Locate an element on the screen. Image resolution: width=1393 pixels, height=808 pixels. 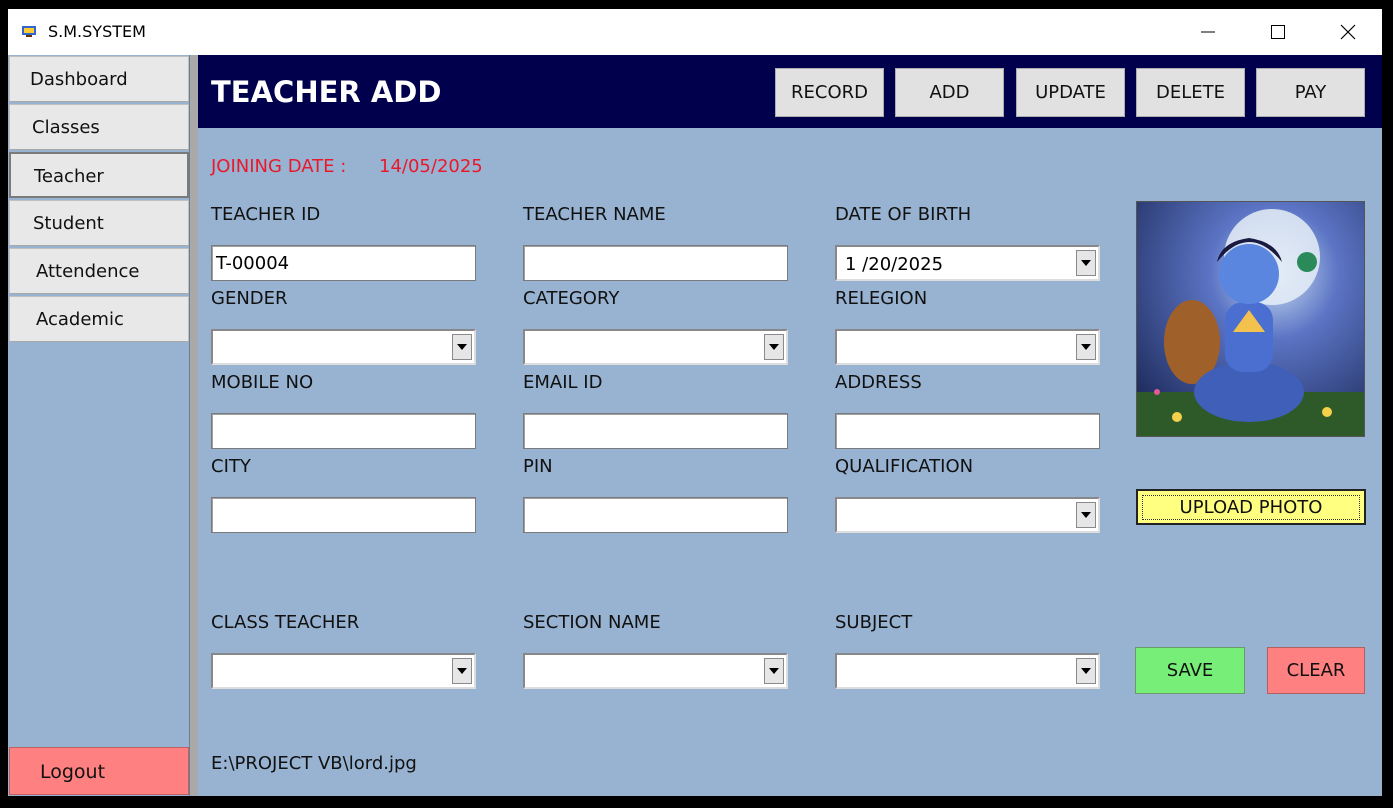
date-of-birth-label: DATE OF BIRTH is located at coordinates (903, 214).